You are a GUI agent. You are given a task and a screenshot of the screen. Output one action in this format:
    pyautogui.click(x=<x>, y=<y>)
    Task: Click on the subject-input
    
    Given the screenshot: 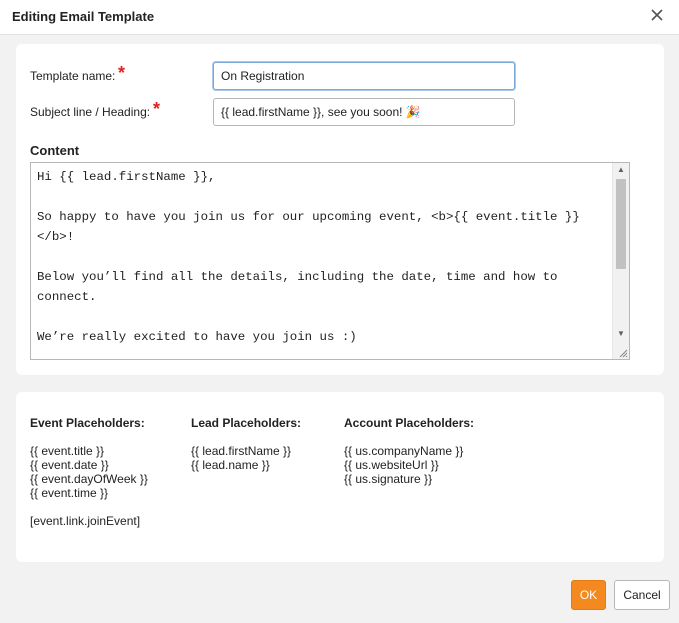 What is the action you would take?
    pyautogui.click(x=364, y=112)
    